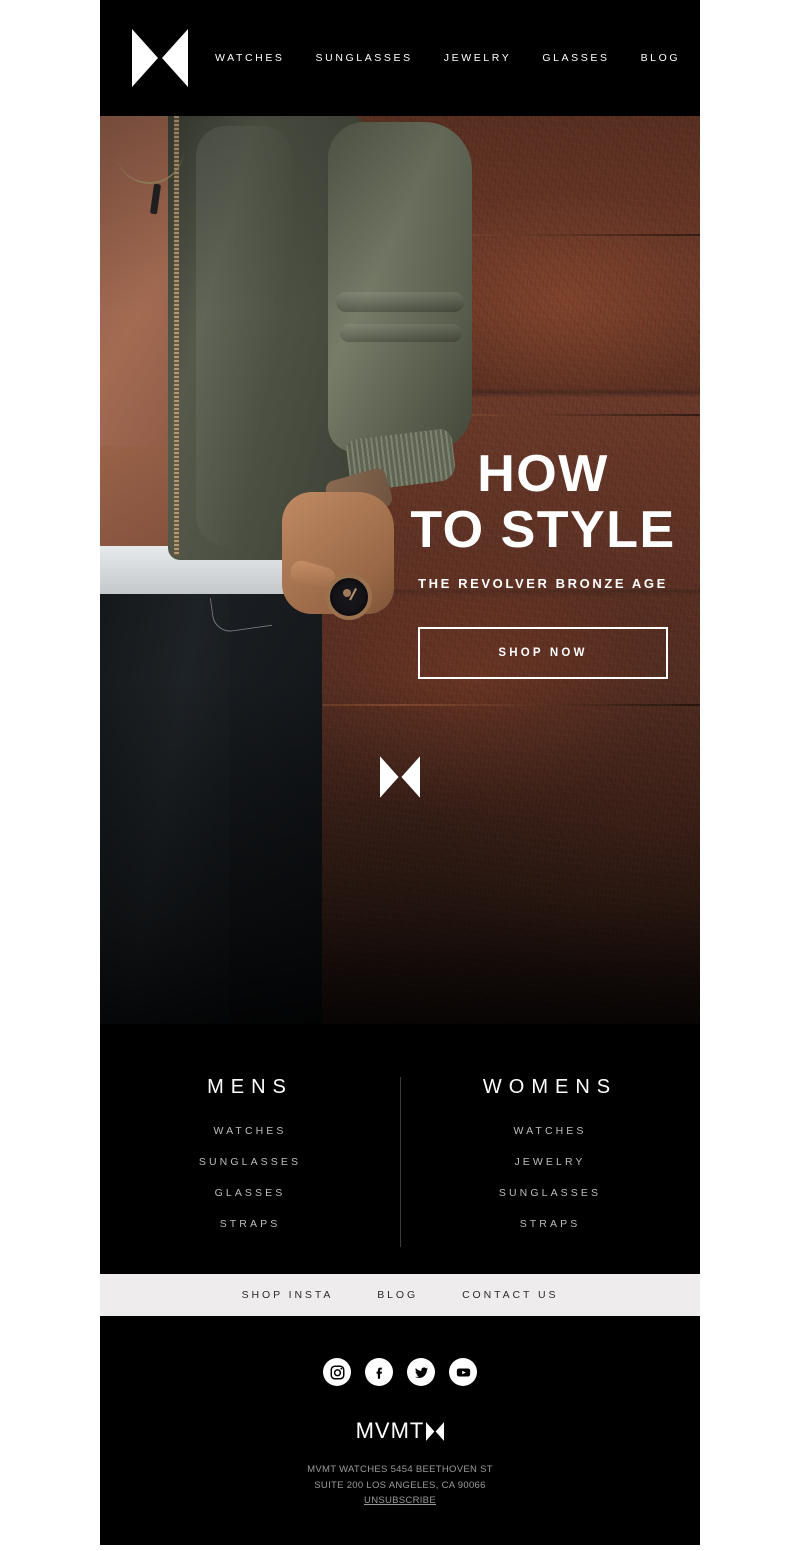 The width and height of the screenshot is (800, 1551). Describe the element at coordinates (400, 1372) in the screenshot. I see `social-links` at that location.